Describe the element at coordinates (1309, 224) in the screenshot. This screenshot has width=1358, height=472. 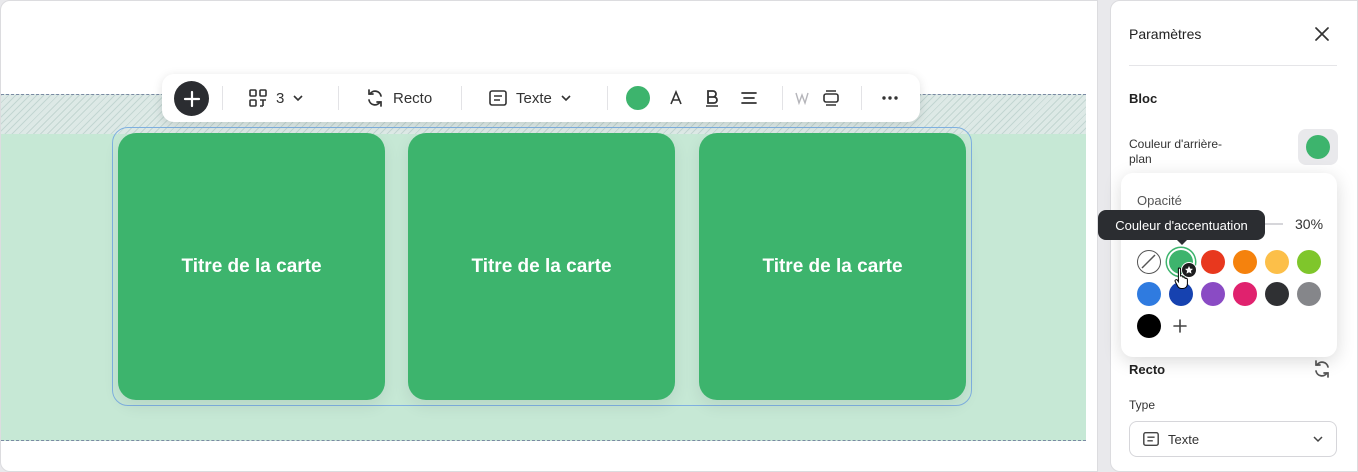
I see `opacity-value: 30%` at that location.